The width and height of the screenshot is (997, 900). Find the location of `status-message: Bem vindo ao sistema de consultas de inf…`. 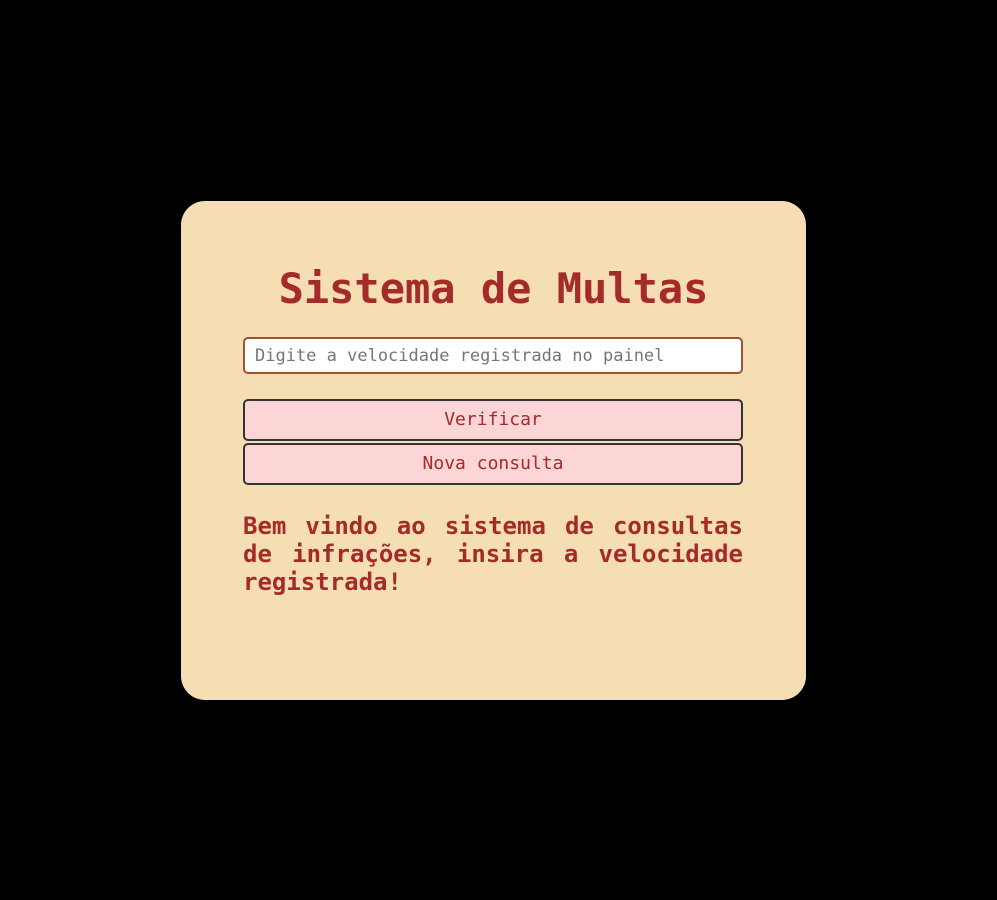

status-message: Bem vindo ao sistema de consultas de inf… is located at coordinates (493, 554).